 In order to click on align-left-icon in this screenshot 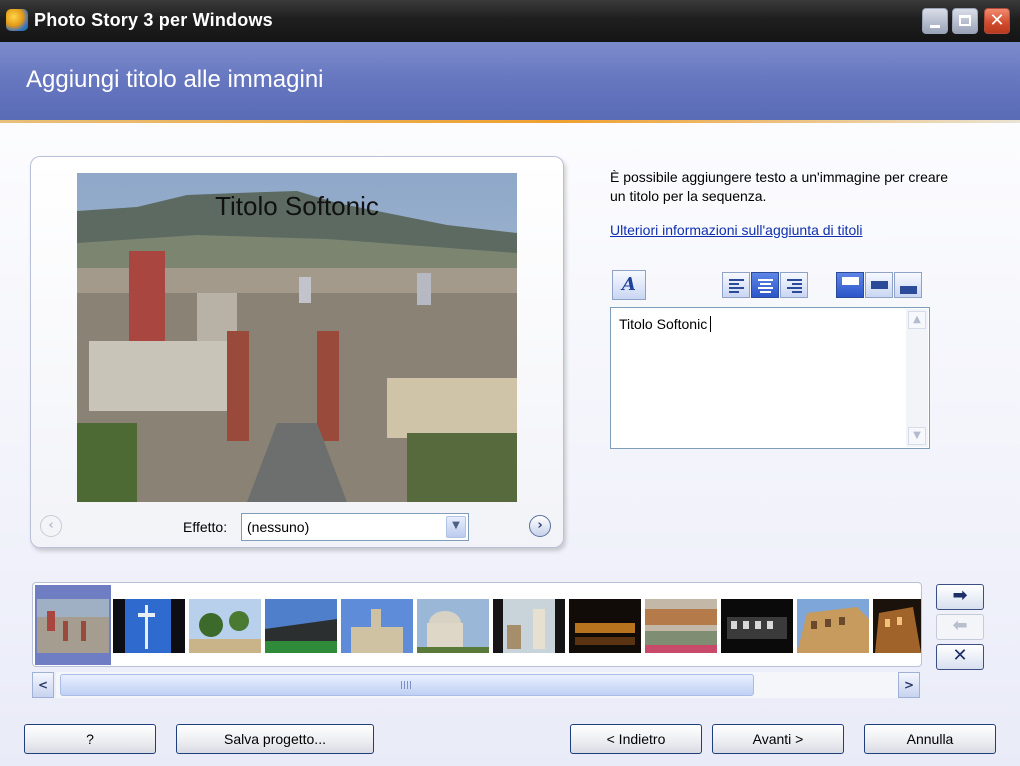, I will do `click(736, 287)`.